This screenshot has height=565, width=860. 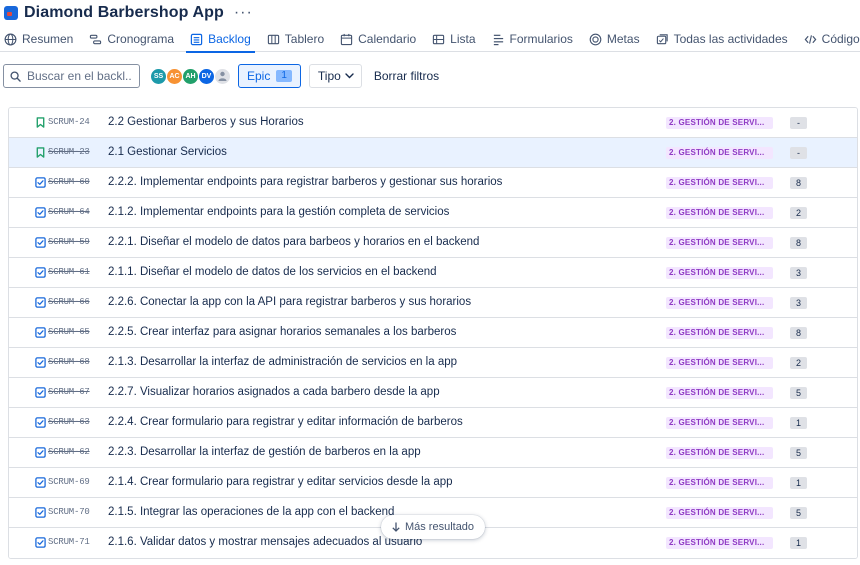 What do you see at coordinates (69, 362) in the screenshot?
I see `issue-key: SCRUM-68` at bounding box center [69, 362].